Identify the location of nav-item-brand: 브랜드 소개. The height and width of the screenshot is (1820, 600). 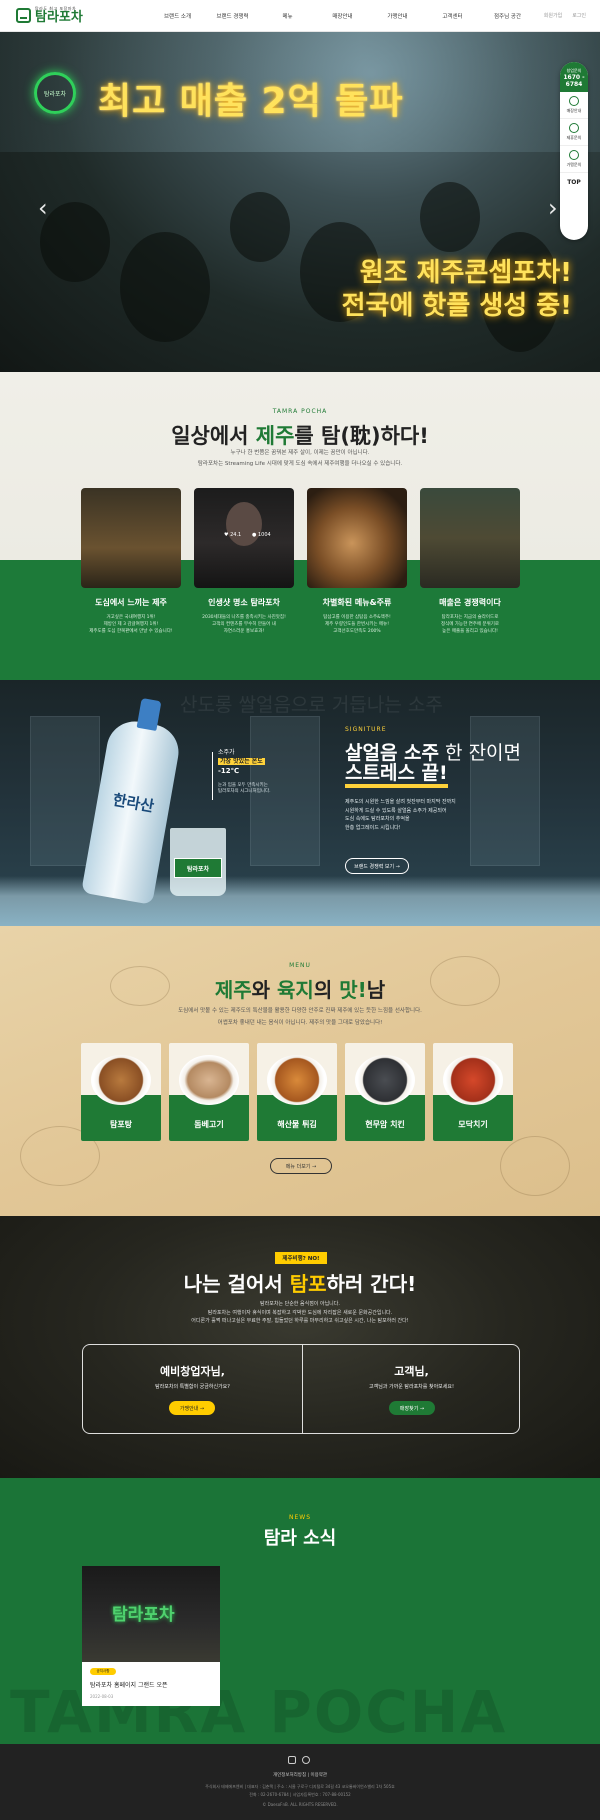
(177, 16).